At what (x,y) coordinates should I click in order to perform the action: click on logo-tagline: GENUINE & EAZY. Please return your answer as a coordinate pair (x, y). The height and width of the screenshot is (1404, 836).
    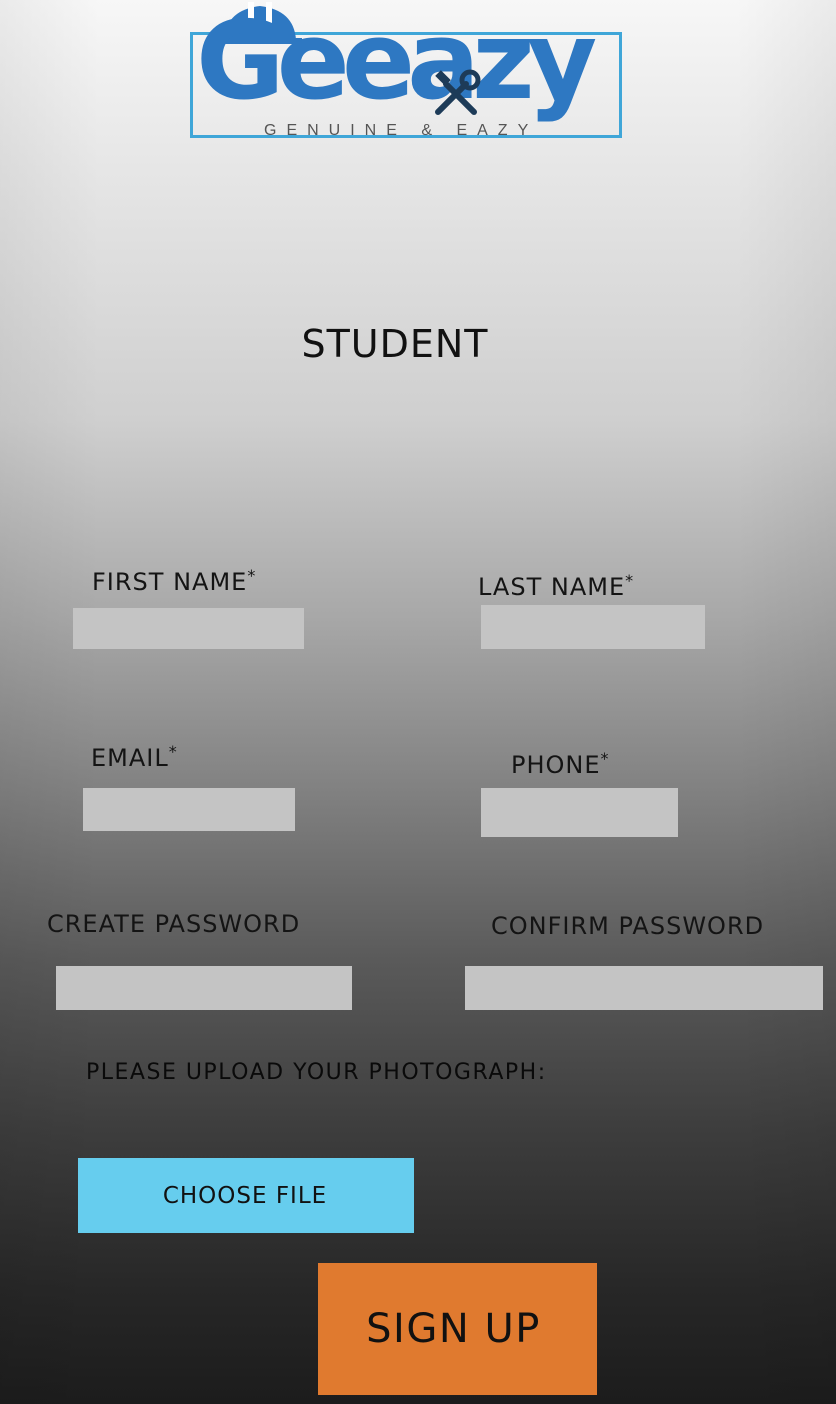
    Looking at the image, I should click on (401, 130).